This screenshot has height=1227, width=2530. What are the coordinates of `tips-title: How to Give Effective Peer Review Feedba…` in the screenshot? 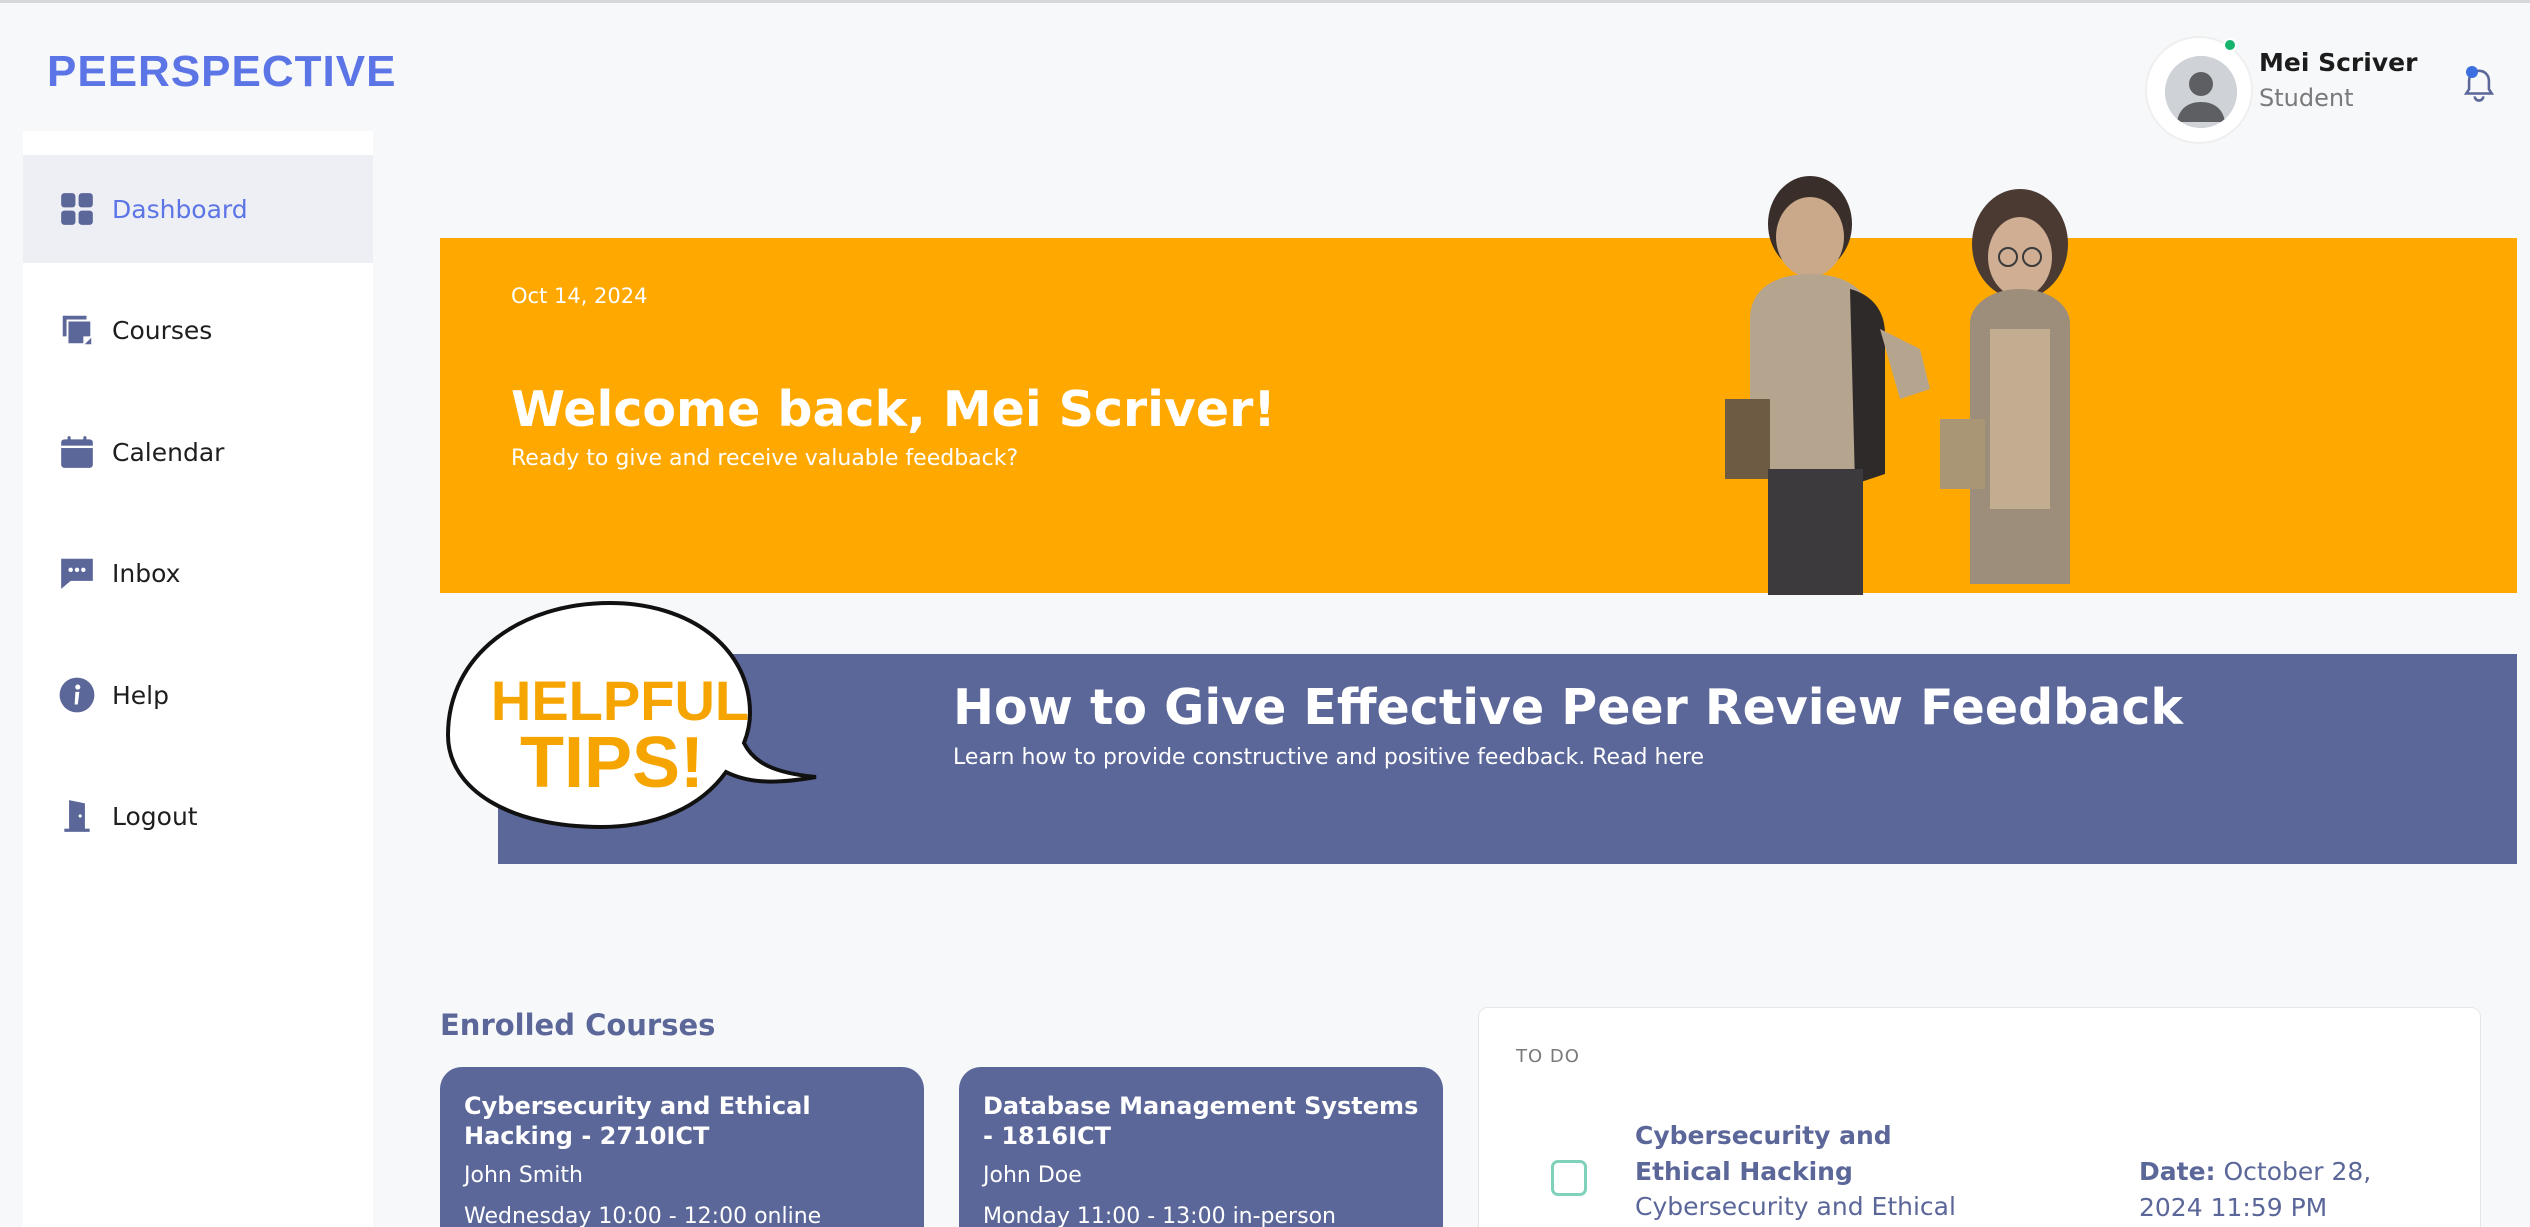 It's located at (1568, 707).